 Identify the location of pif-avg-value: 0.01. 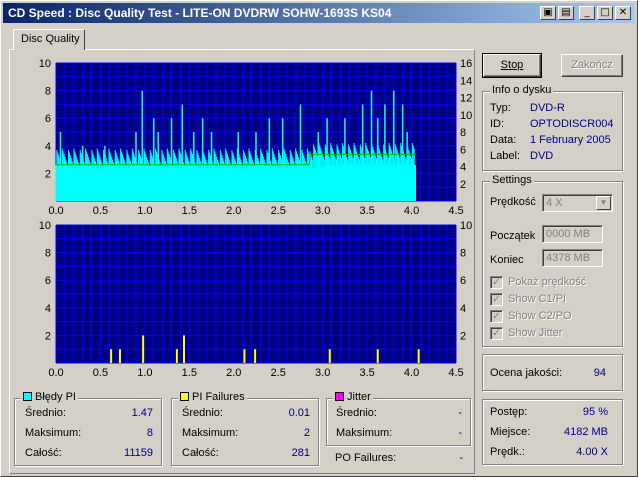
(299, 413).